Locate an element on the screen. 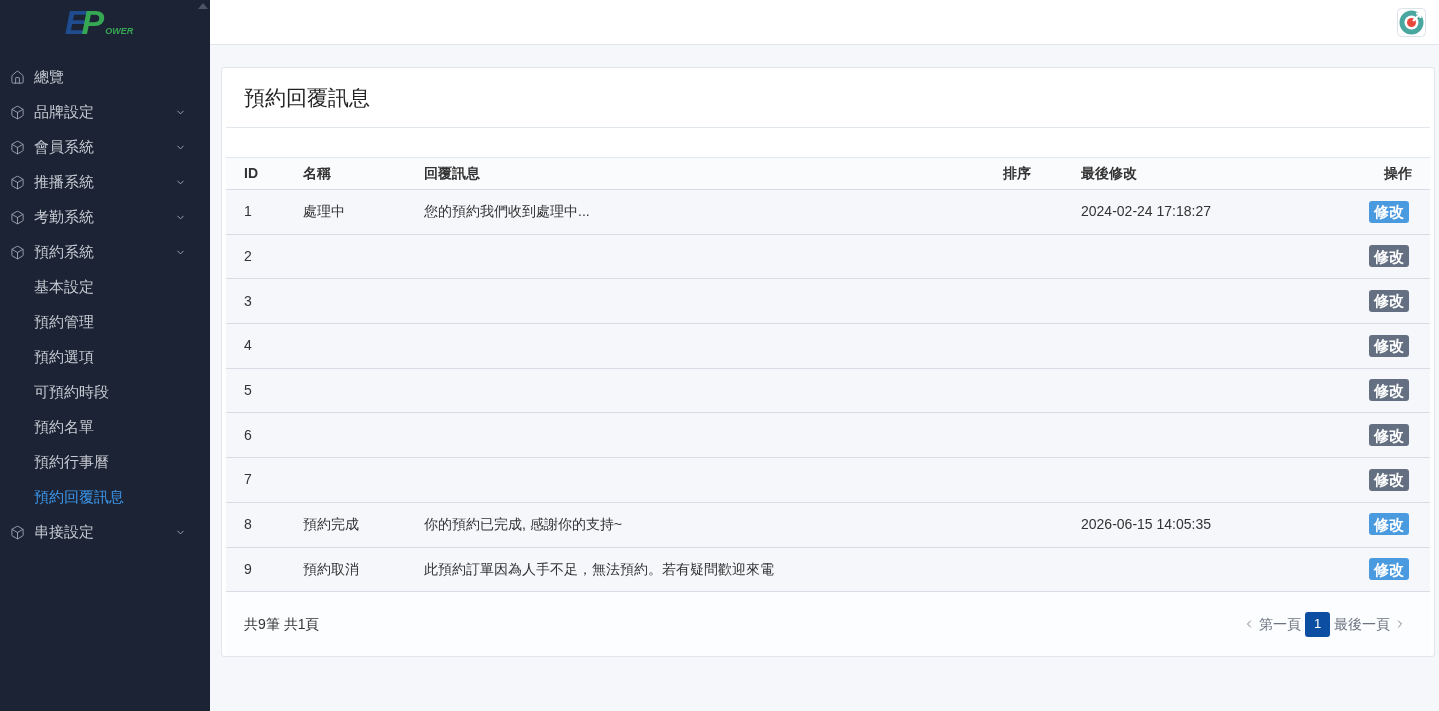  sidebar-item: 總覽 is located at coordinates (105, 77).